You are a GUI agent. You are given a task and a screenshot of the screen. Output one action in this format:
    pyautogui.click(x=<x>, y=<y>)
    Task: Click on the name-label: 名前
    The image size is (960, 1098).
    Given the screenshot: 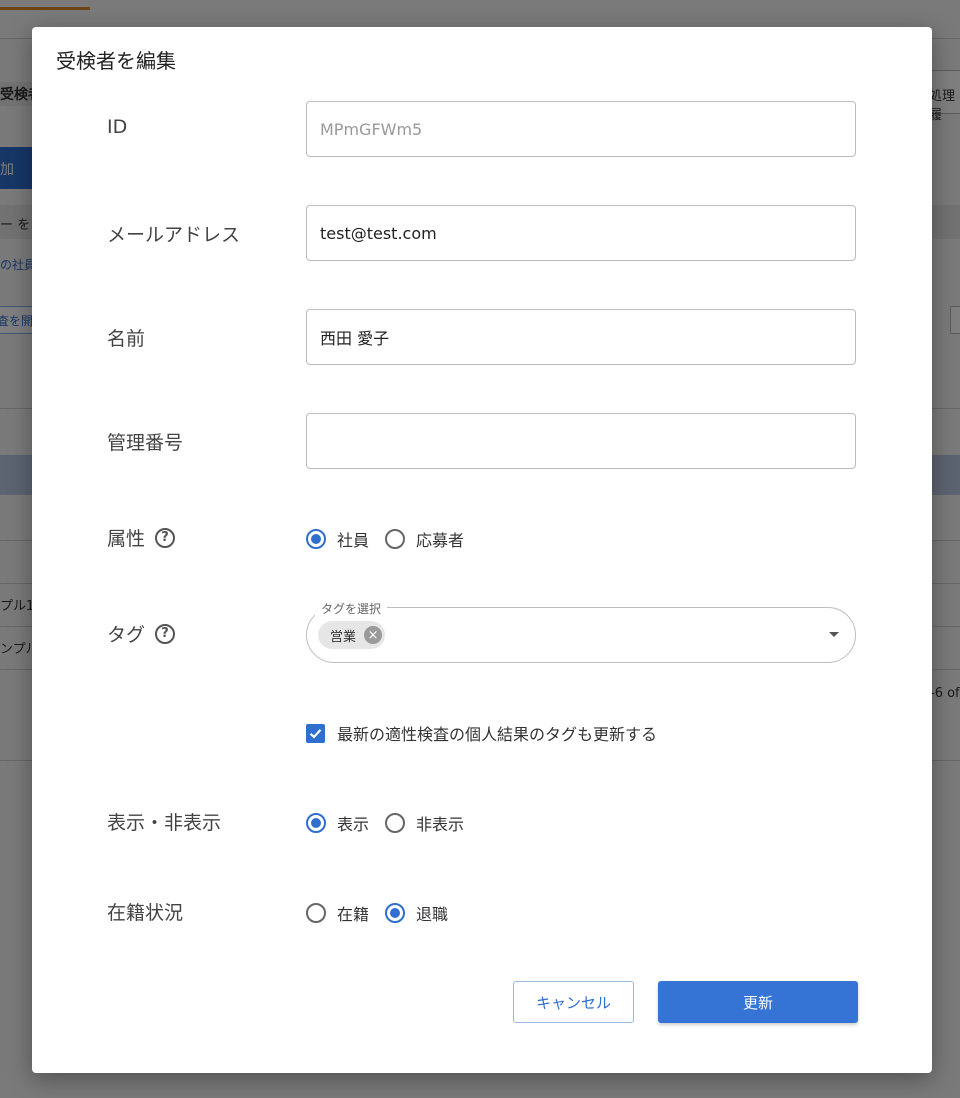 What is the action you would take?
    pyautogui.click(x=126, y=337)
    